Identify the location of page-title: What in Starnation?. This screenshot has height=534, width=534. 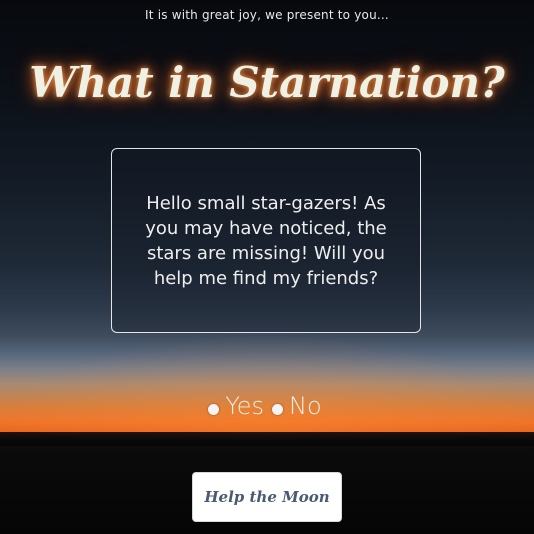
(267, 82).